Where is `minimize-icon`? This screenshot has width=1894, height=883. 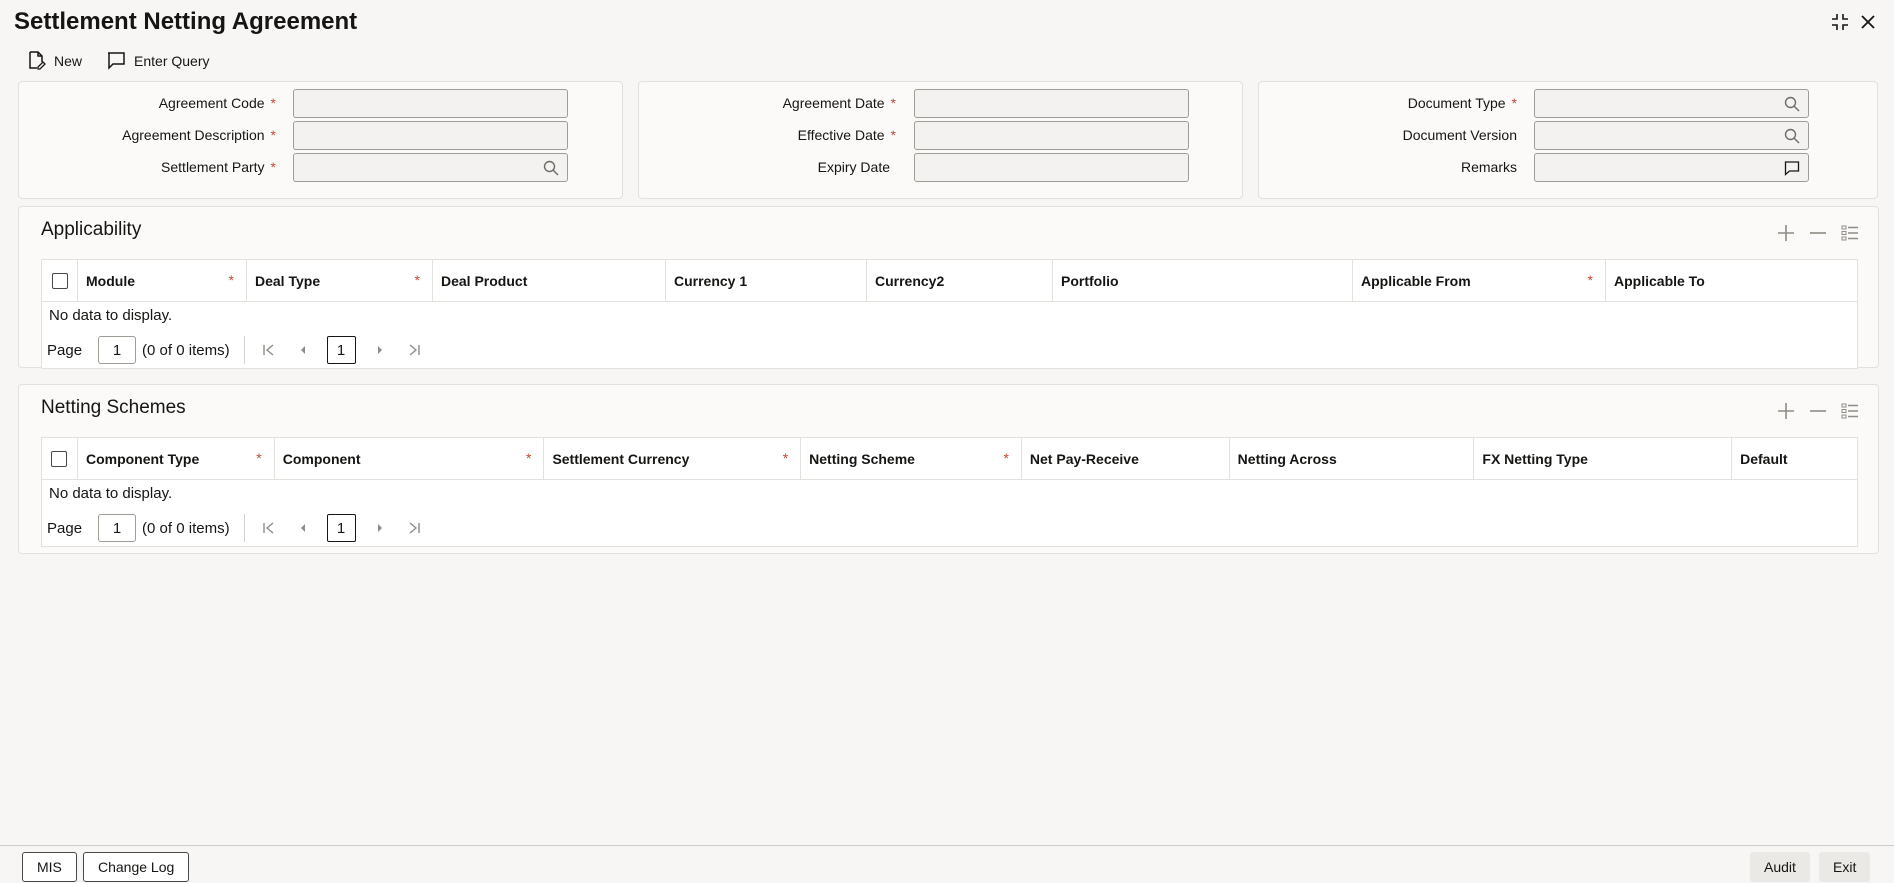 minimize-icon is located at coordinates (1840, 22).